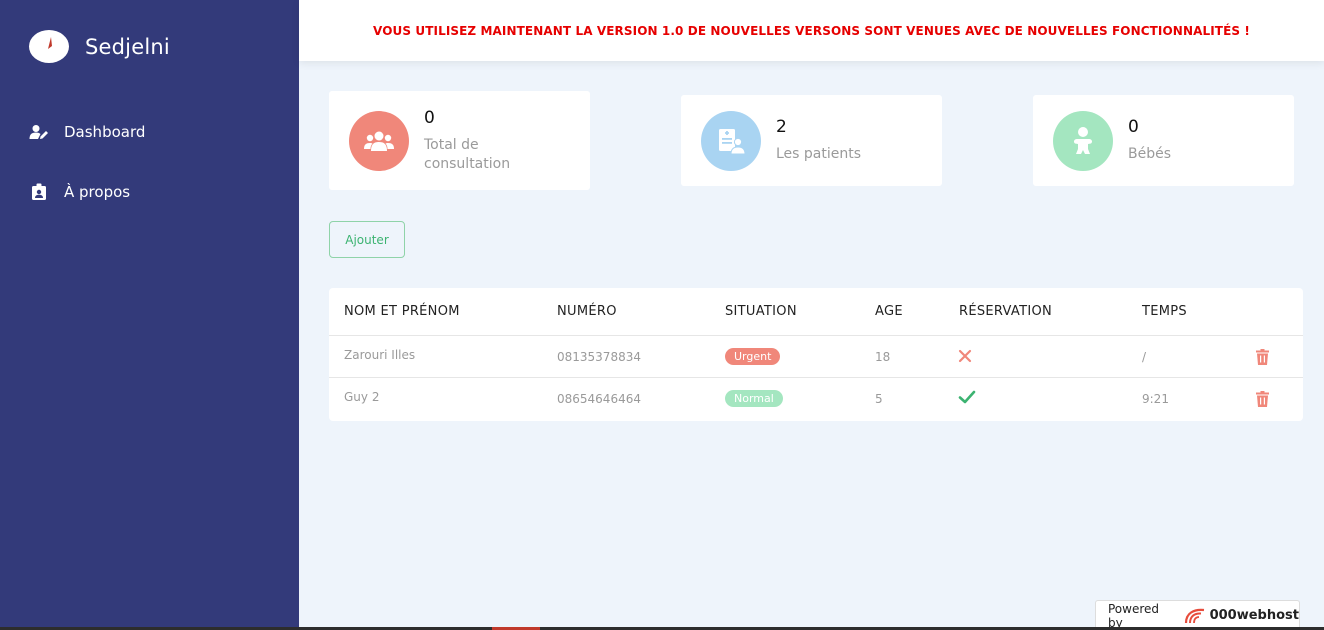  I want to click on cell-time: /, so click(1144, 357).